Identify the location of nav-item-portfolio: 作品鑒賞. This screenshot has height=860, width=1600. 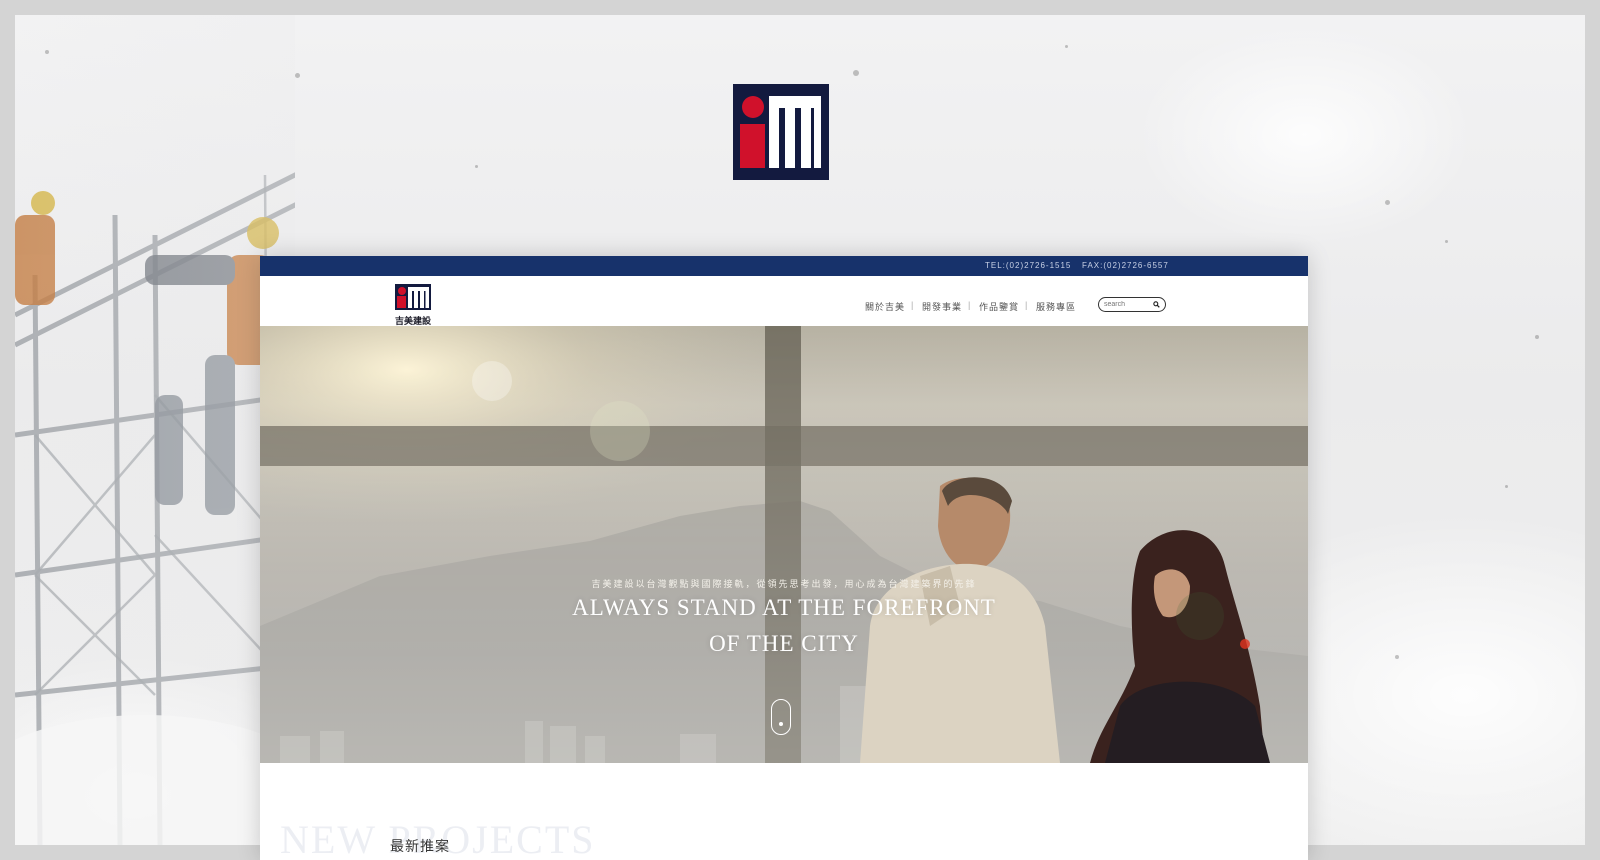
(999, 306).